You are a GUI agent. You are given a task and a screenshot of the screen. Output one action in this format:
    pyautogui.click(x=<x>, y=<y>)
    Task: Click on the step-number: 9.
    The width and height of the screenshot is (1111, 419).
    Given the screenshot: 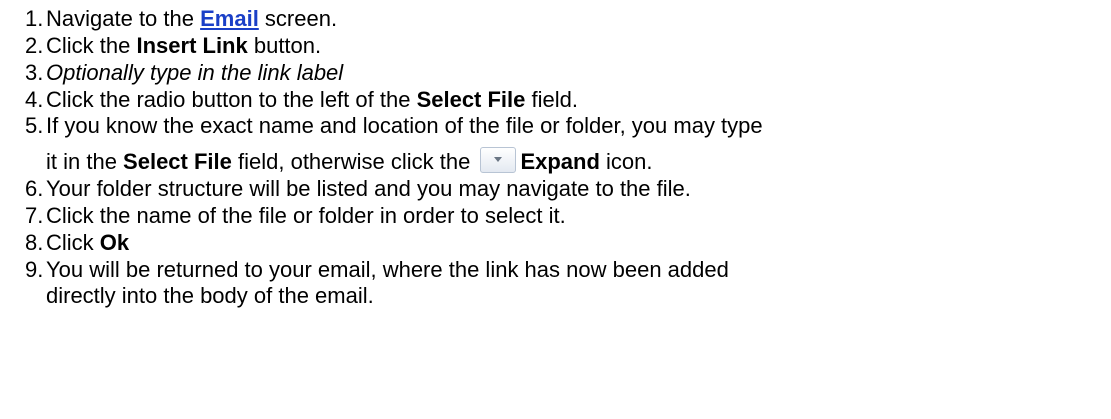 What is the action you would take?
    pyautogui.click(x=34, y=269)
    